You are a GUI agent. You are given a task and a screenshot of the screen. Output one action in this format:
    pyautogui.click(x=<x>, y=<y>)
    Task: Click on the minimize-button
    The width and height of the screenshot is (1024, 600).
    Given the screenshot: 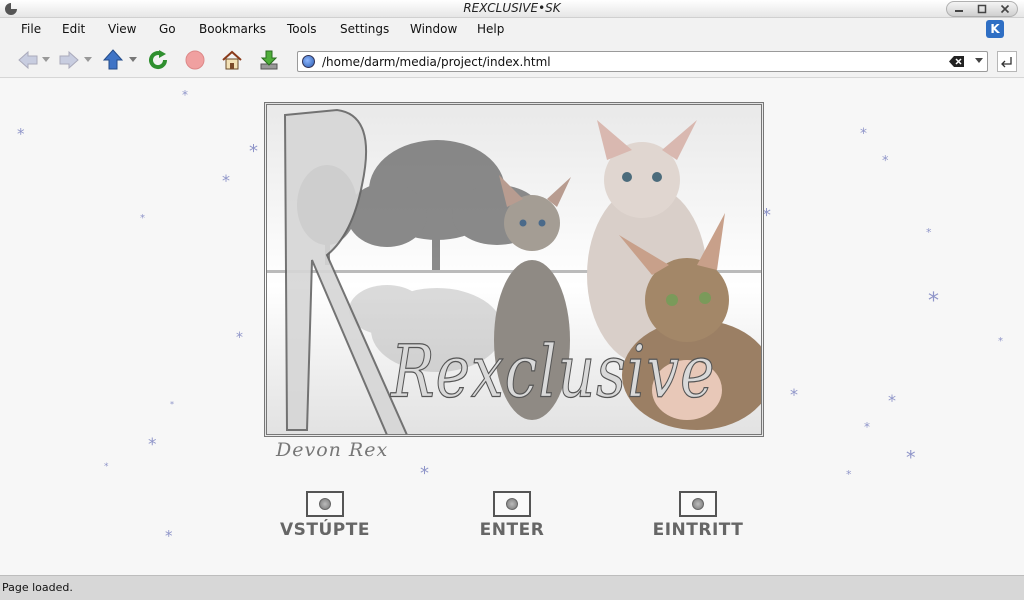 What is the action you would take?
    pyautogui.click(x=959, y=9)
    